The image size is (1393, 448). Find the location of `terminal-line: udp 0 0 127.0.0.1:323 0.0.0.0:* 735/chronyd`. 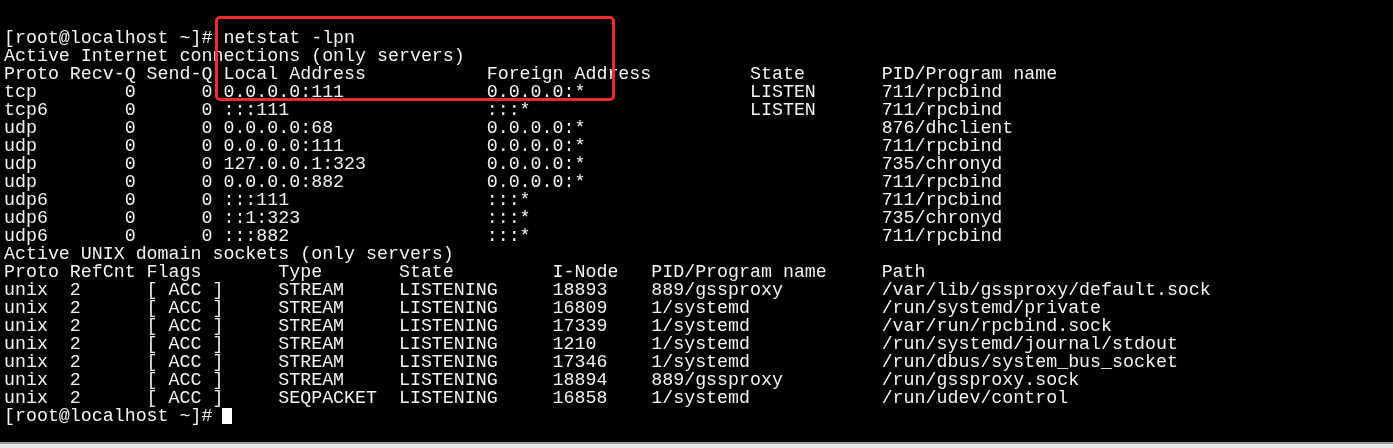

terminal-line: udp 0 0 127.0.0.1:323 0.0.0.0:* 735/chronyd is located at coordinates (504, 164).